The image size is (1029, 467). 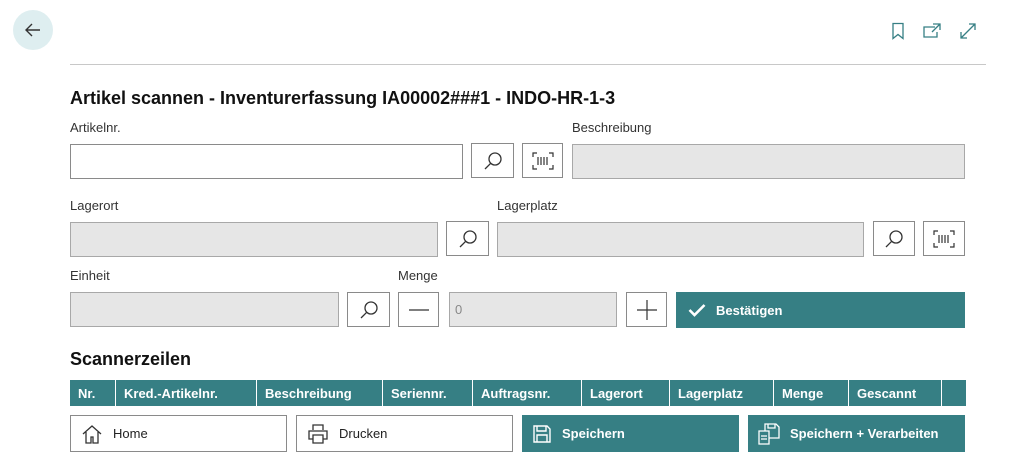 What do you see at coordinates (527, 393) in the screenshot?
I see `column-header-order-no: Auftragsnr.` at bounding box center [527, 393].